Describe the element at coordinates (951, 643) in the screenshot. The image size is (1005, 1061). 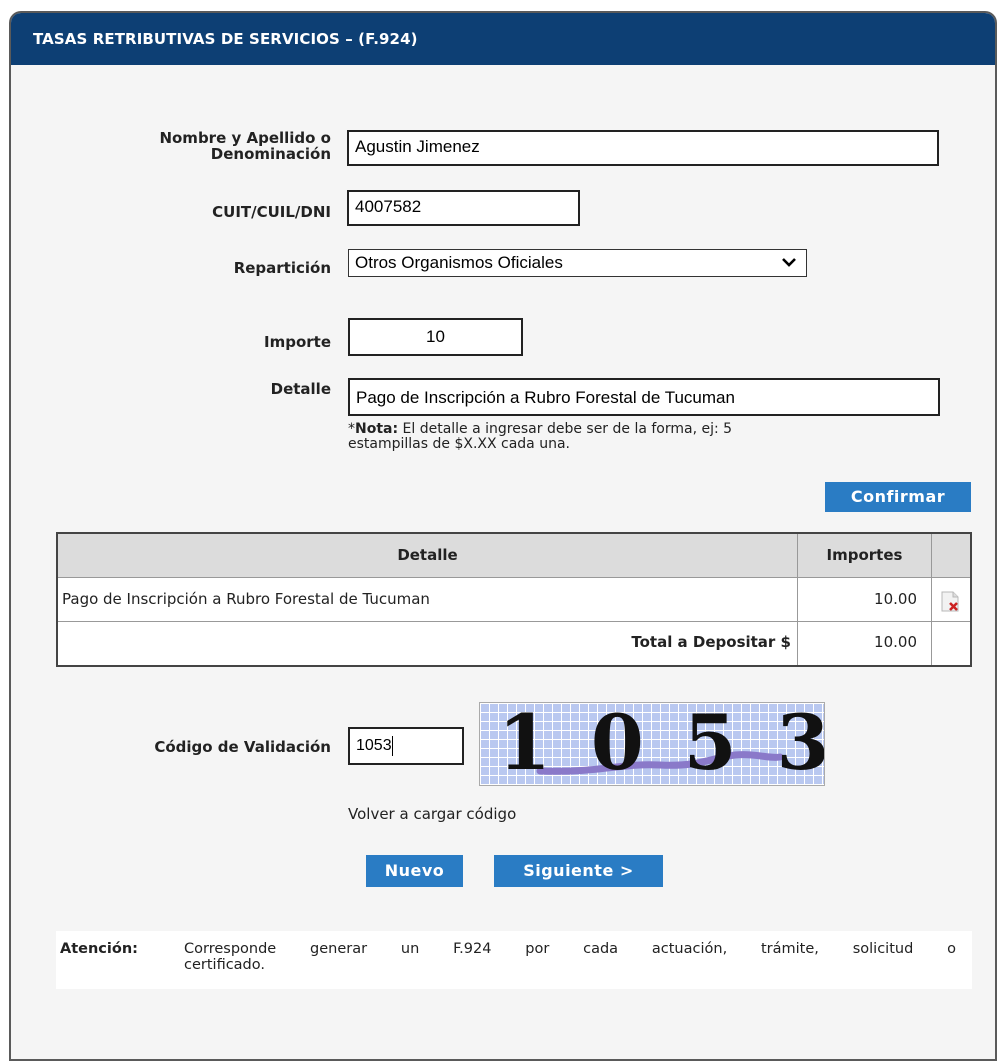
I see `total-empty-cell` at that location.